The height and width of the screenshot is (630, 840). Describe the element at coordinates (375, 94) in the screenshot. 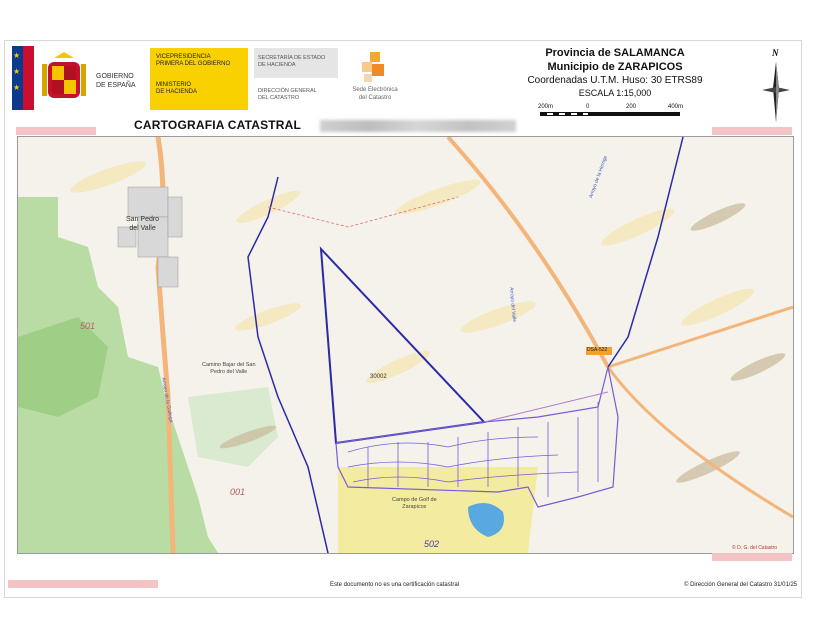

I see `sede-electronica-label: Sede Electrónica del Catastro` at that location.